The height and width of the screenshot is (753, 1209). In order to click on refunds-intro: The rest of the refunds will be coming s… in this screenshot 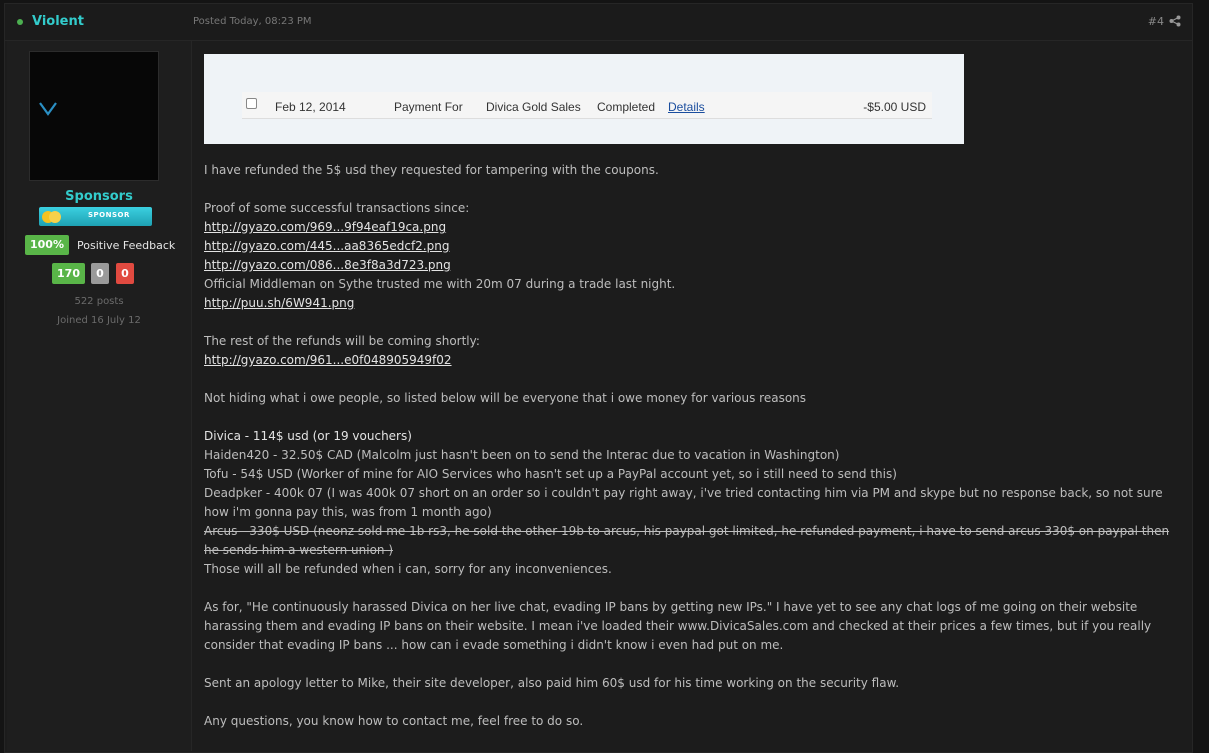, I will do `click(342, 341)`.